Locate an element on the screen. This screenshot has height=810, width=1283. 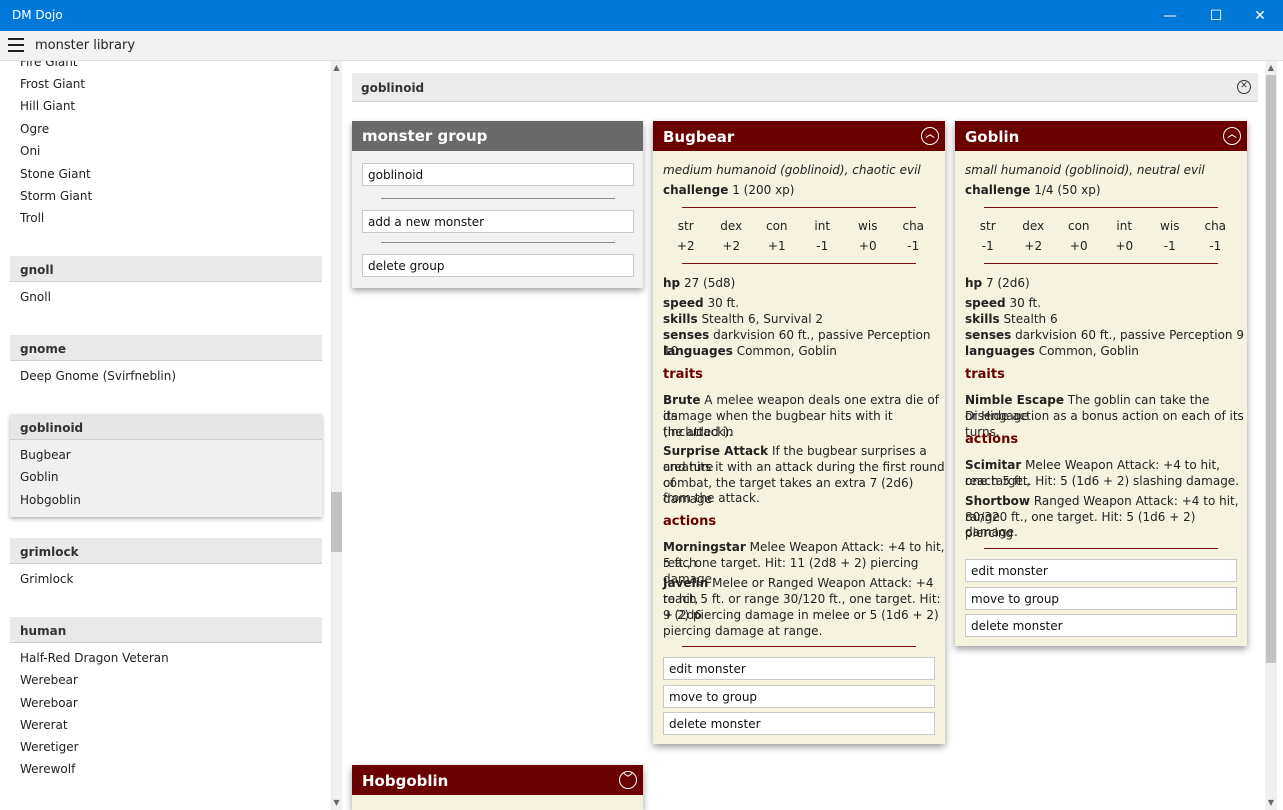
list-item: Grimlock is located at coordinates (46, 579).